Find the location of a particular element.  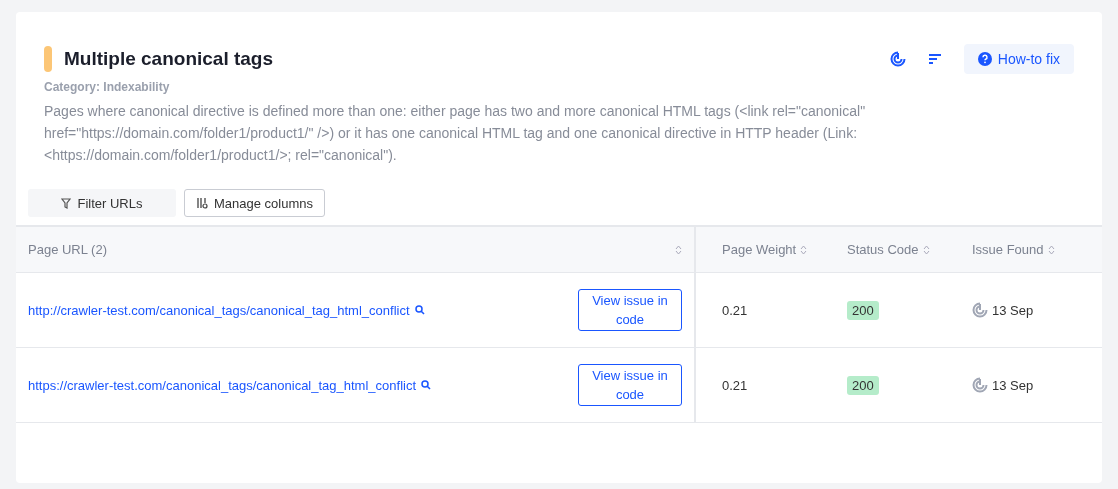

columns-icon is located at coordinates (202, 203).